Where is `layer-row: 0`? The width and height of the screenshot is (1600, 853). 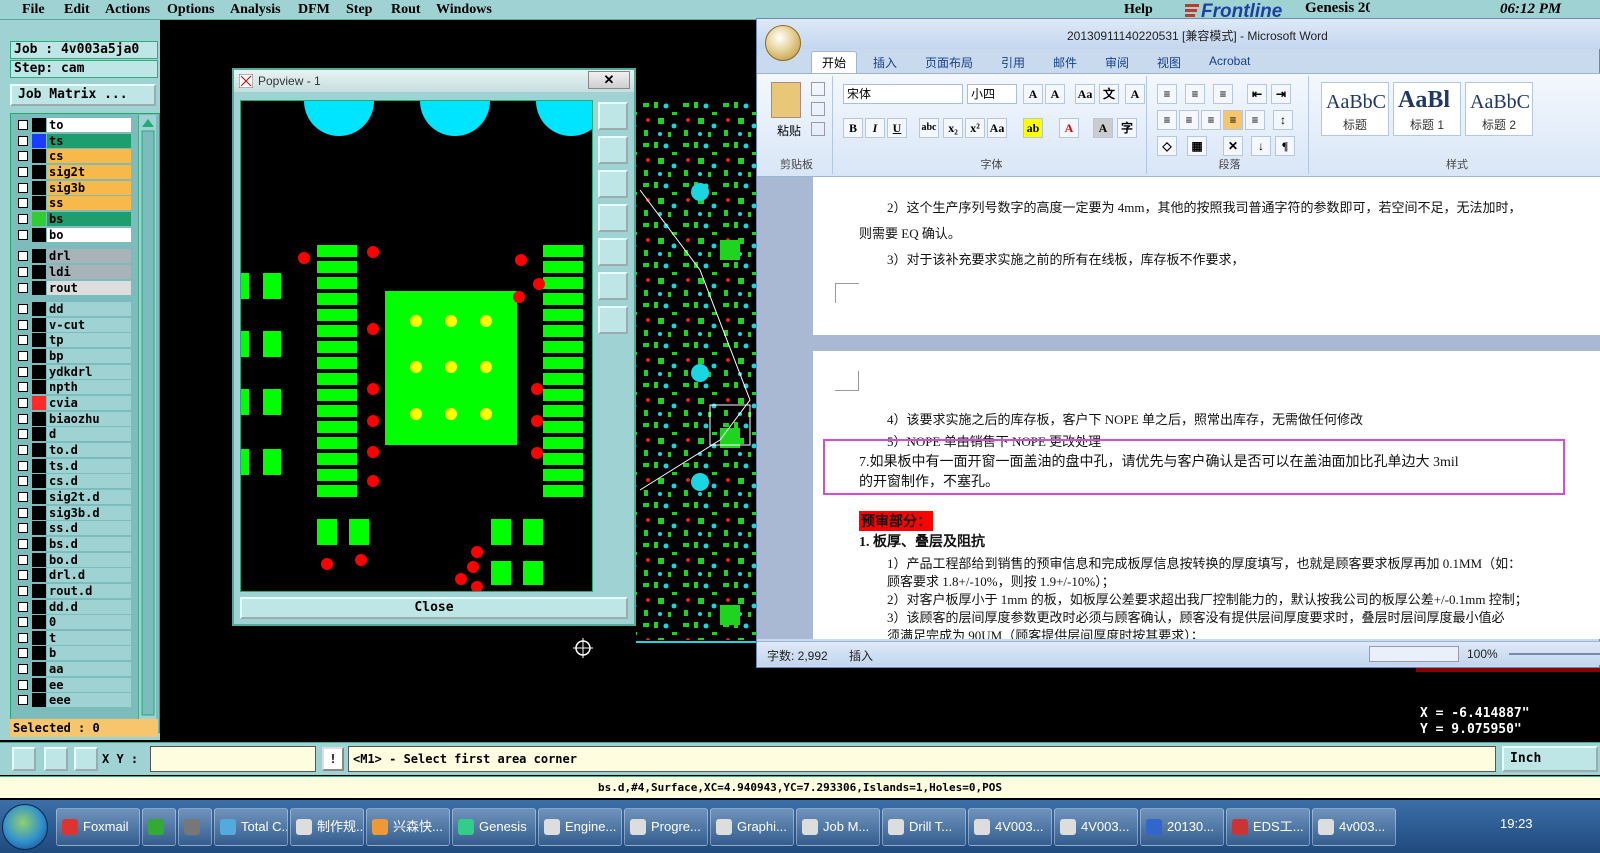 layer-row: 0 is located at coordinates (73, 622).